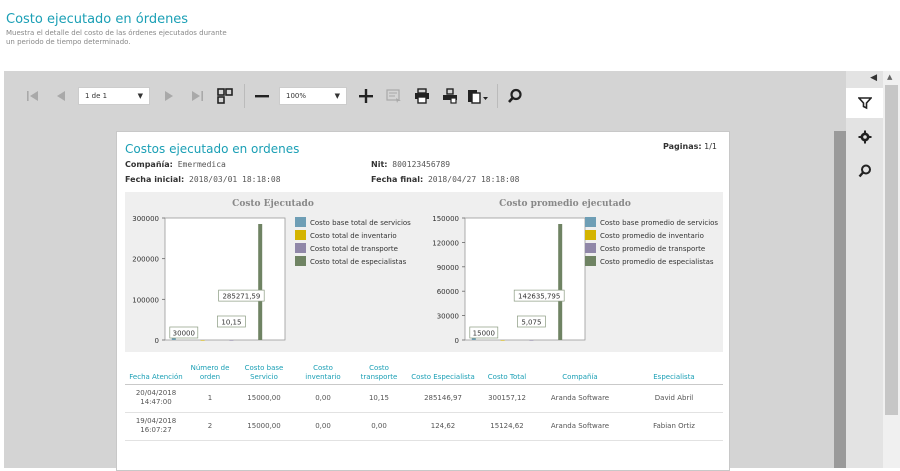 The height and width of the screenshot is (471, 900). Describe the element at coordinates (231, 323) in the screenshot. I see `data-label: 10,15` at that location.